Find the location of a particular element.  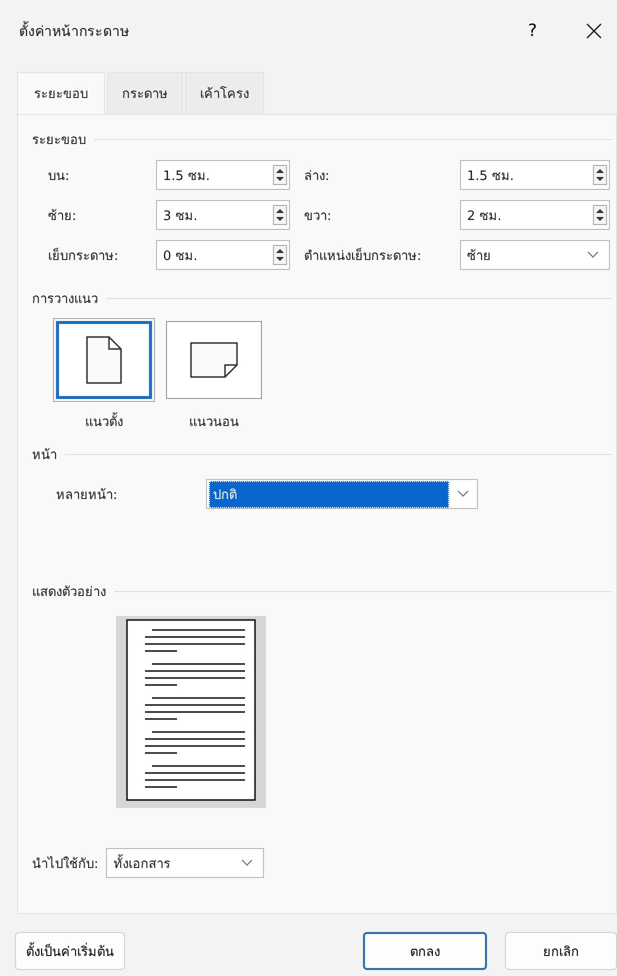

section-heading: แสดงตัวอย่าง is located at coordinates (69, 593).